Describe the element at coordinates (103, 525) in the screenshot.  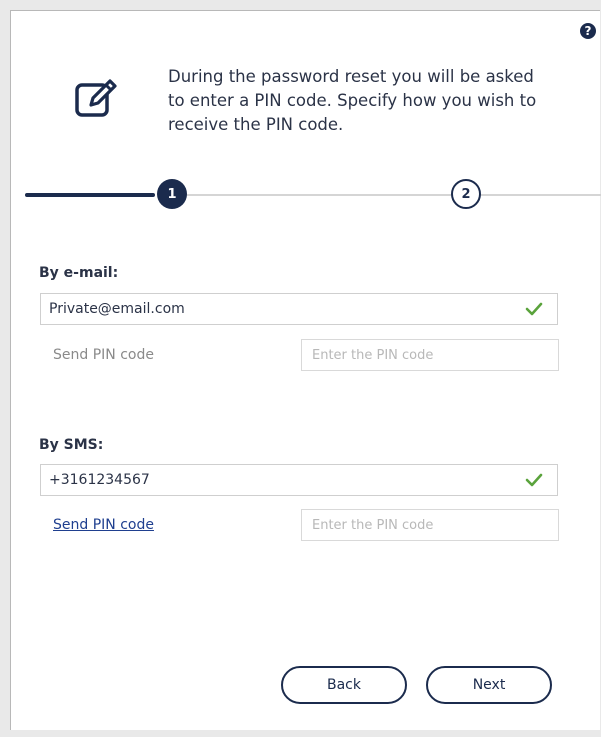
I see `sms-send-pin-link: Send PIN code` at that location.